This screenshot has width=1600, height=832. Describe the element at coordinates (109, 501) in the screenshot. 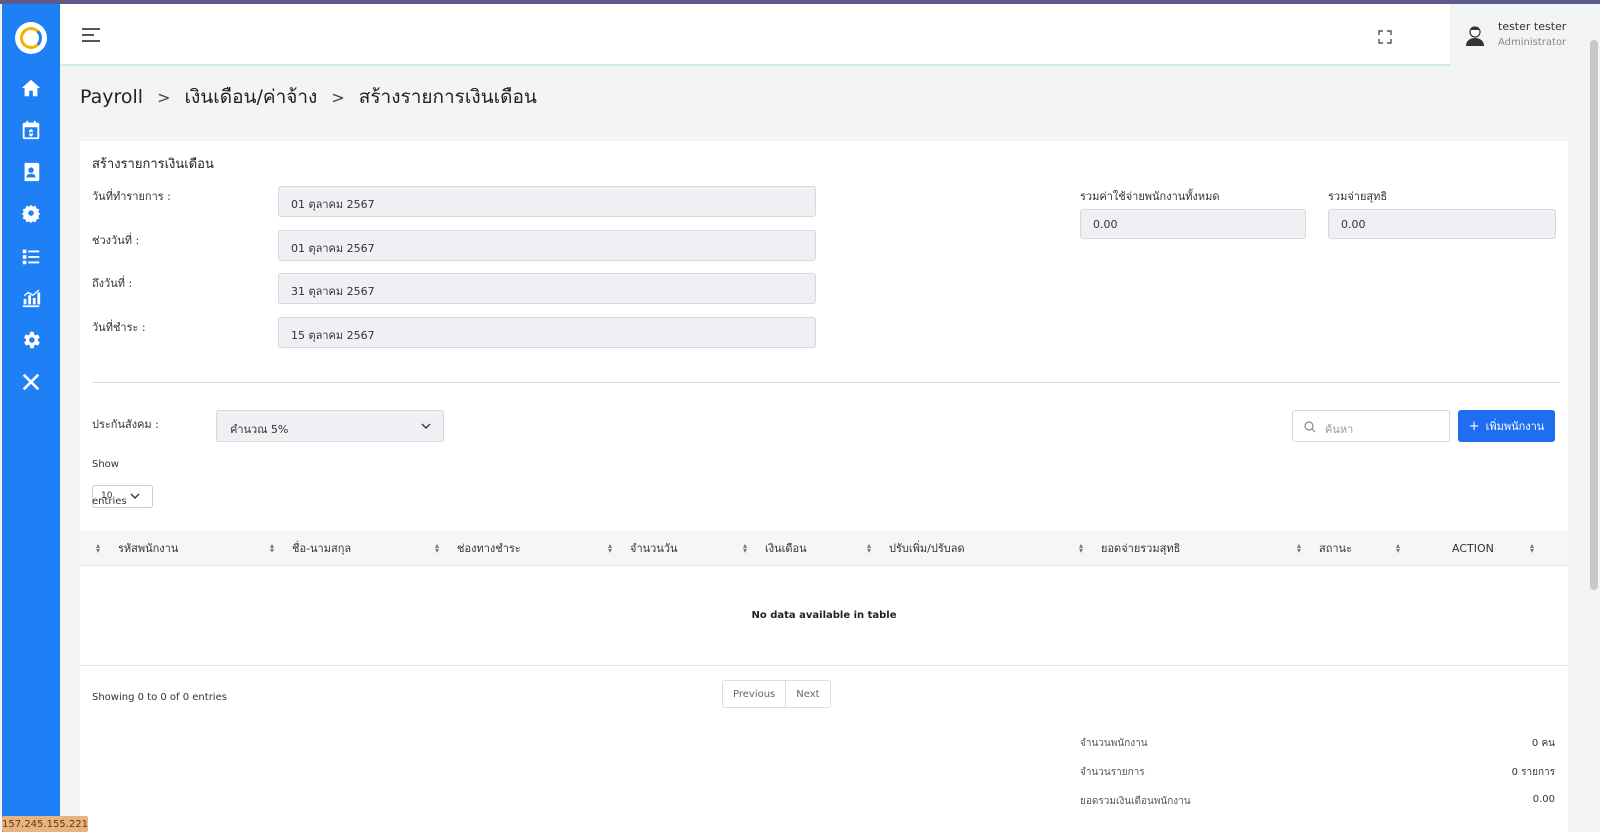

I see `entries-label: entries` at that location.